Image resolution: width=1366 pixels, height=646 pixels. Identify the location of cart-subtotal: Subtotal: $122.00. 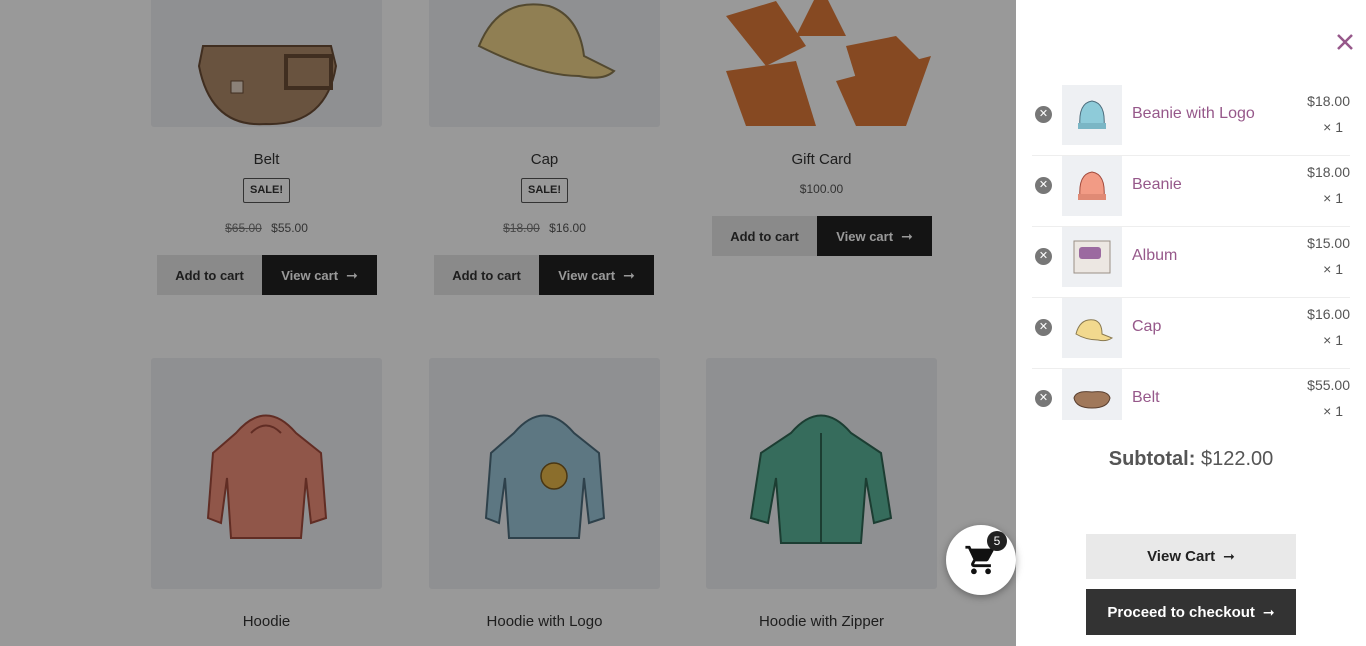
(1191, 459).